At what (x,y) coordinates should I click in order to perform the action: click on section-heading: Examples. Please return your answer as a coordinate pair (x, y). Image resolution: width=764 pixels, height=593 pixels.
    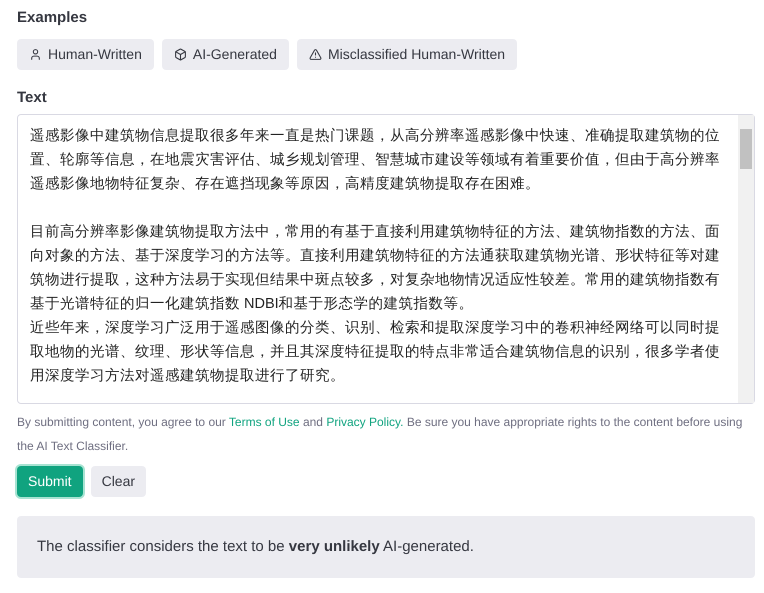
    Looking at the image, I should click on (52, 18).